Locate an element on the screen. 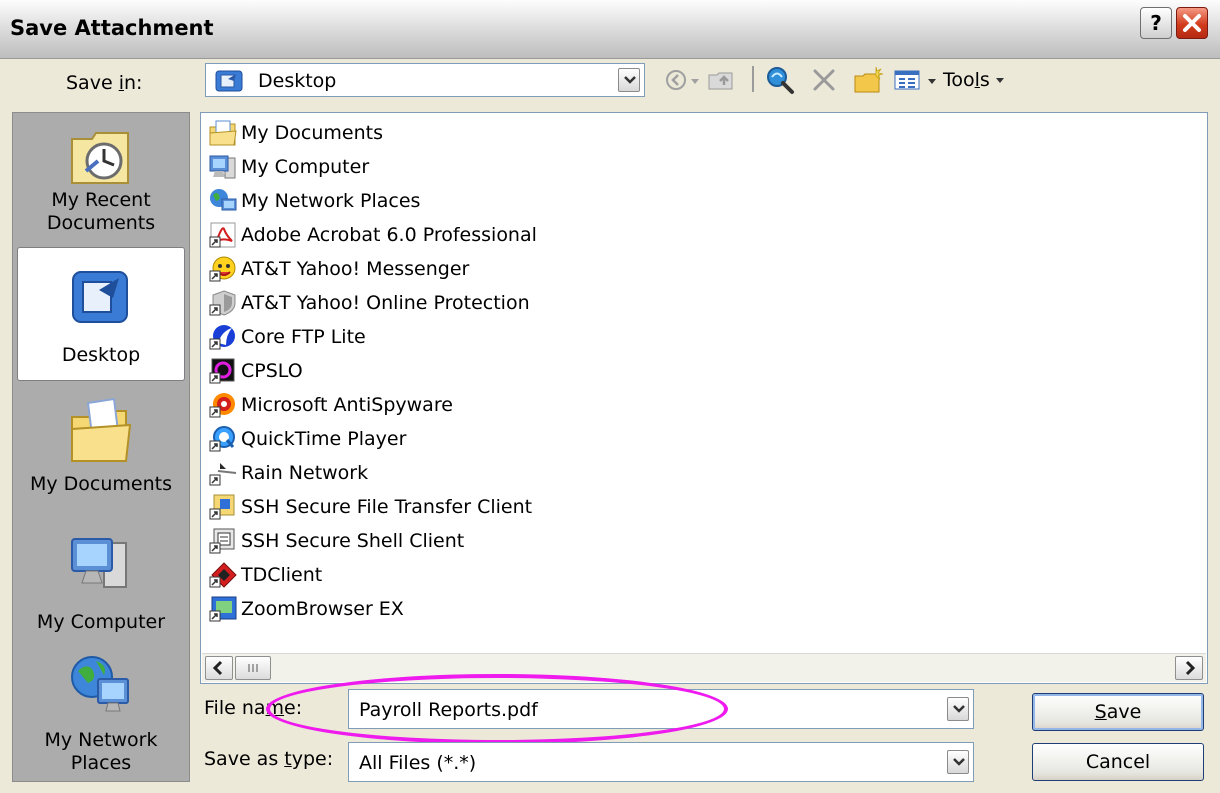 The image size is (1220, 793). scroll-right-button is located at coordinates (1189, 668).